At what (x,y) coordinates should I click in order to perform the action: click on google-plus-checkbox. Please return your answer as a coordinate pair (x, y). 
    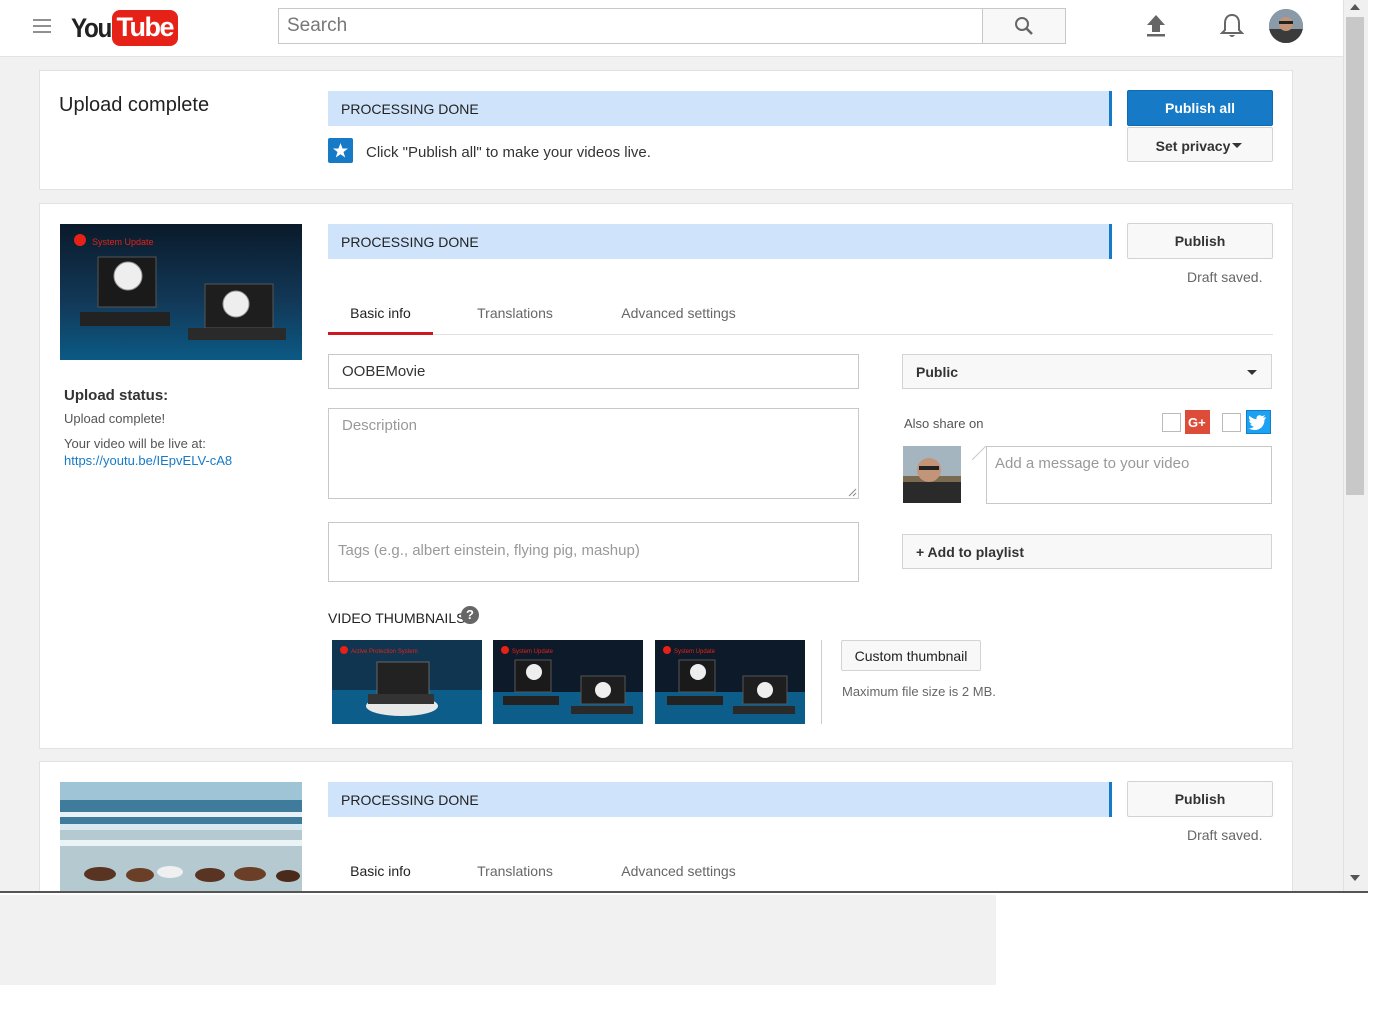
    Looking at the image, I should click on (1171, 422).